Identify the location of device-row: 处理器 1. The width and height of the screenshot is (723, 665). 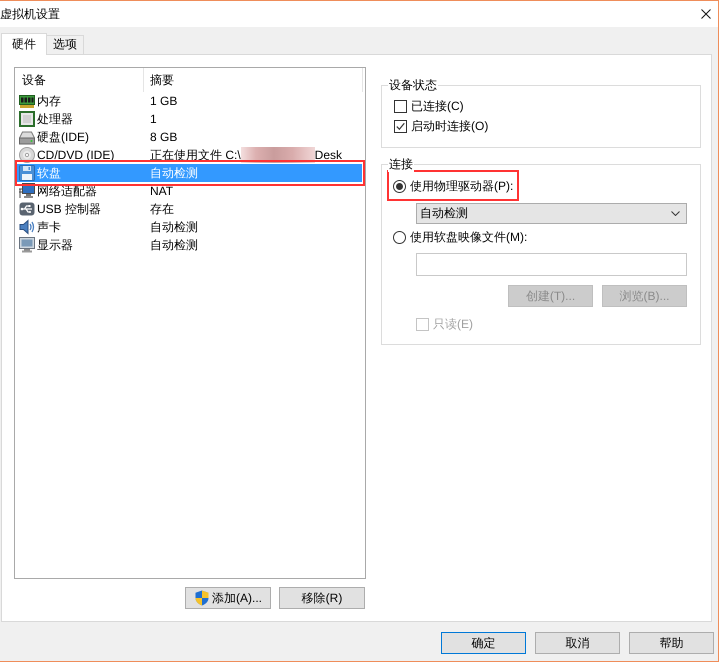
(189, 119).